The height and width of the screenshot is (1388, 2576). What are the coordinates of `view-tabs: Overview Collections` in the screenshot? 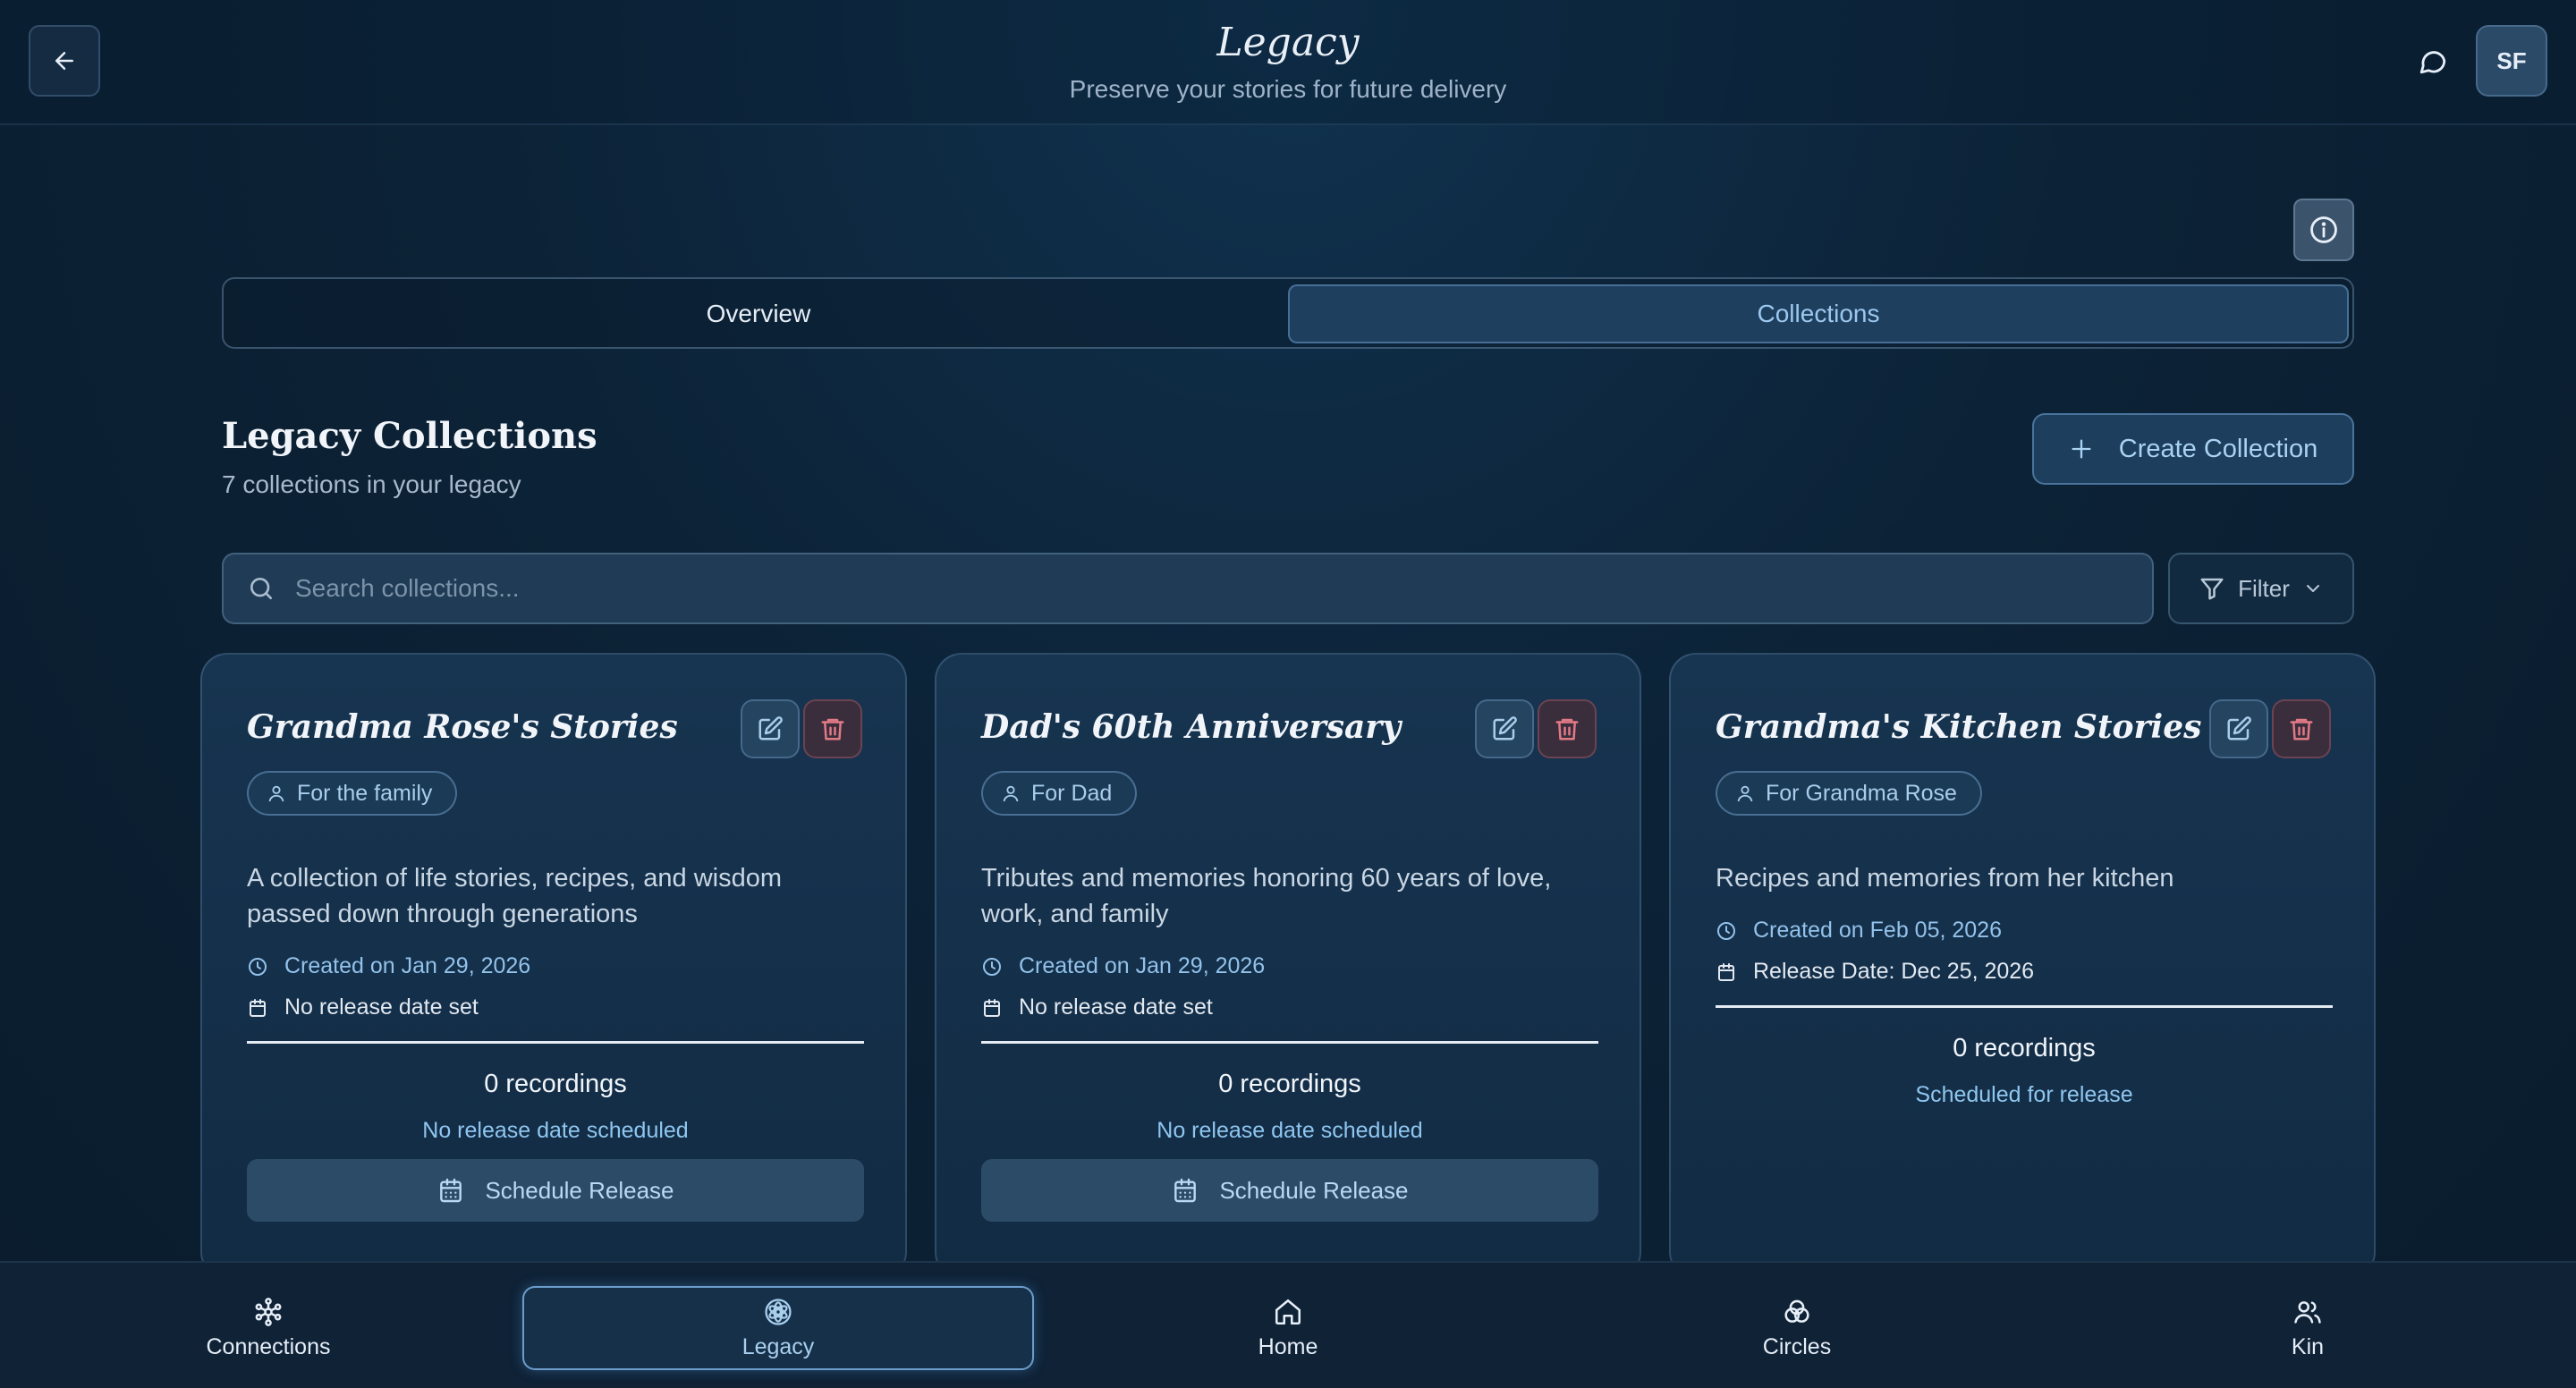 It's located at (1288, 313).